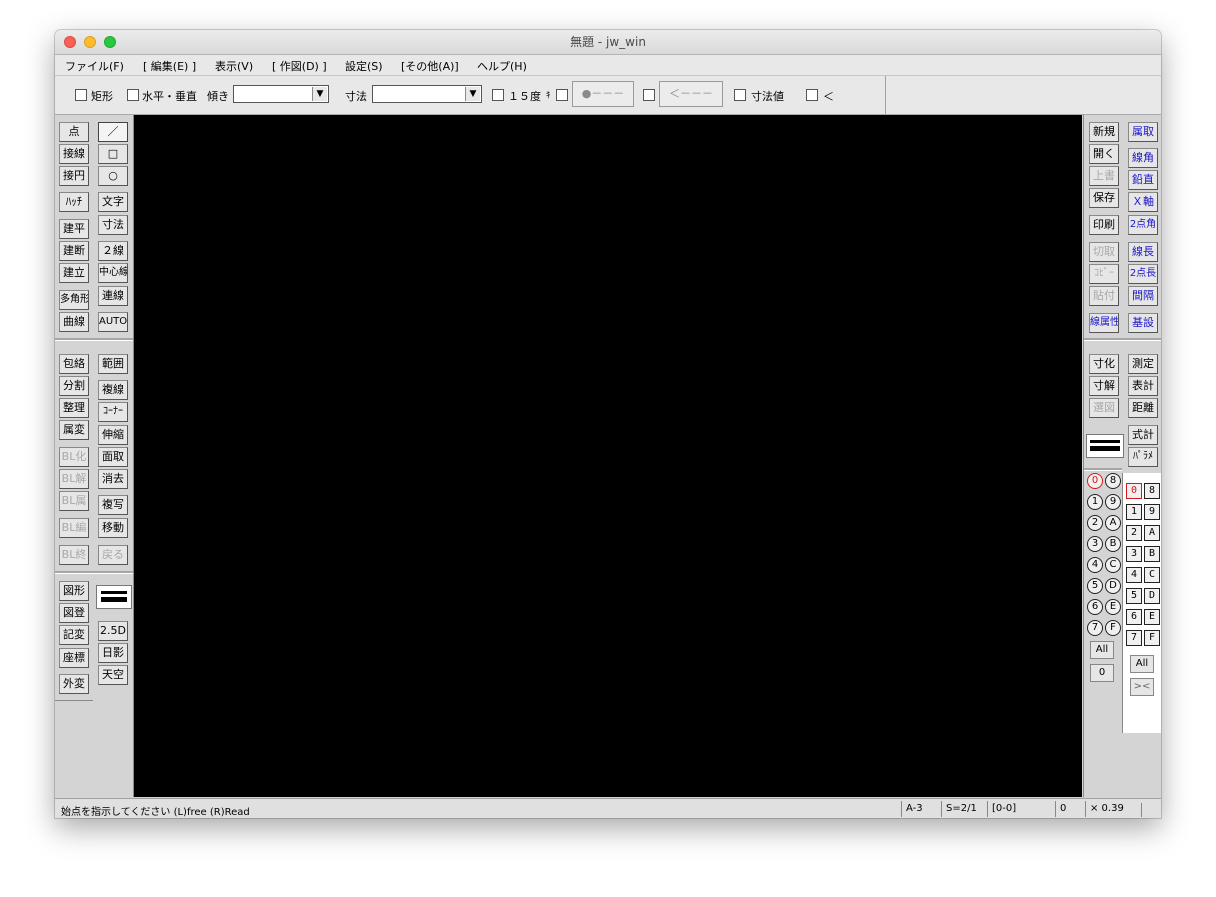 The height and width of the screenshot is (897, 1216). I want to click on line-style-indicator, so click(114, 597).